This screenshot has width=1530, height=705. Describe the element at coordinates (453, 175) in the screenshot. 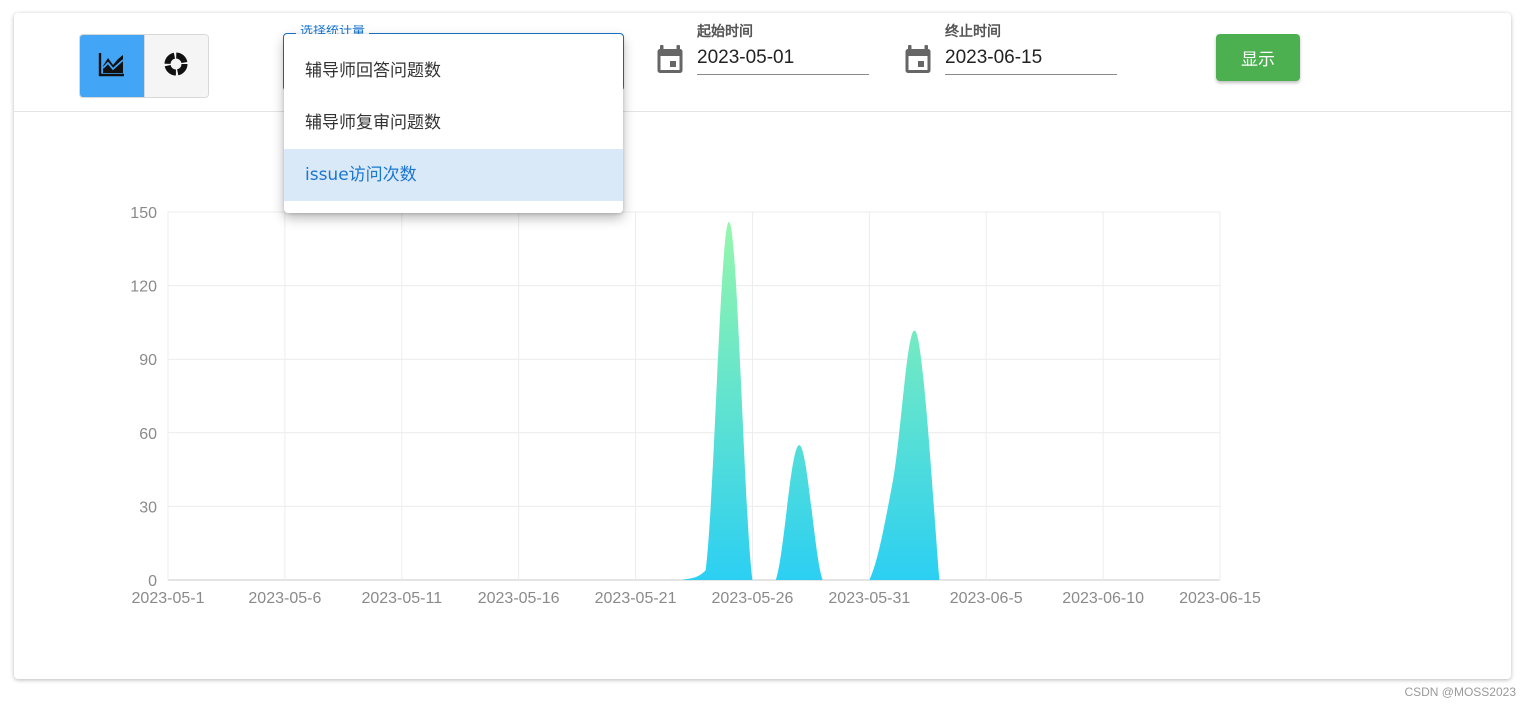

I see `dropdown-item-issue-visits: issue访问次数` at that location.